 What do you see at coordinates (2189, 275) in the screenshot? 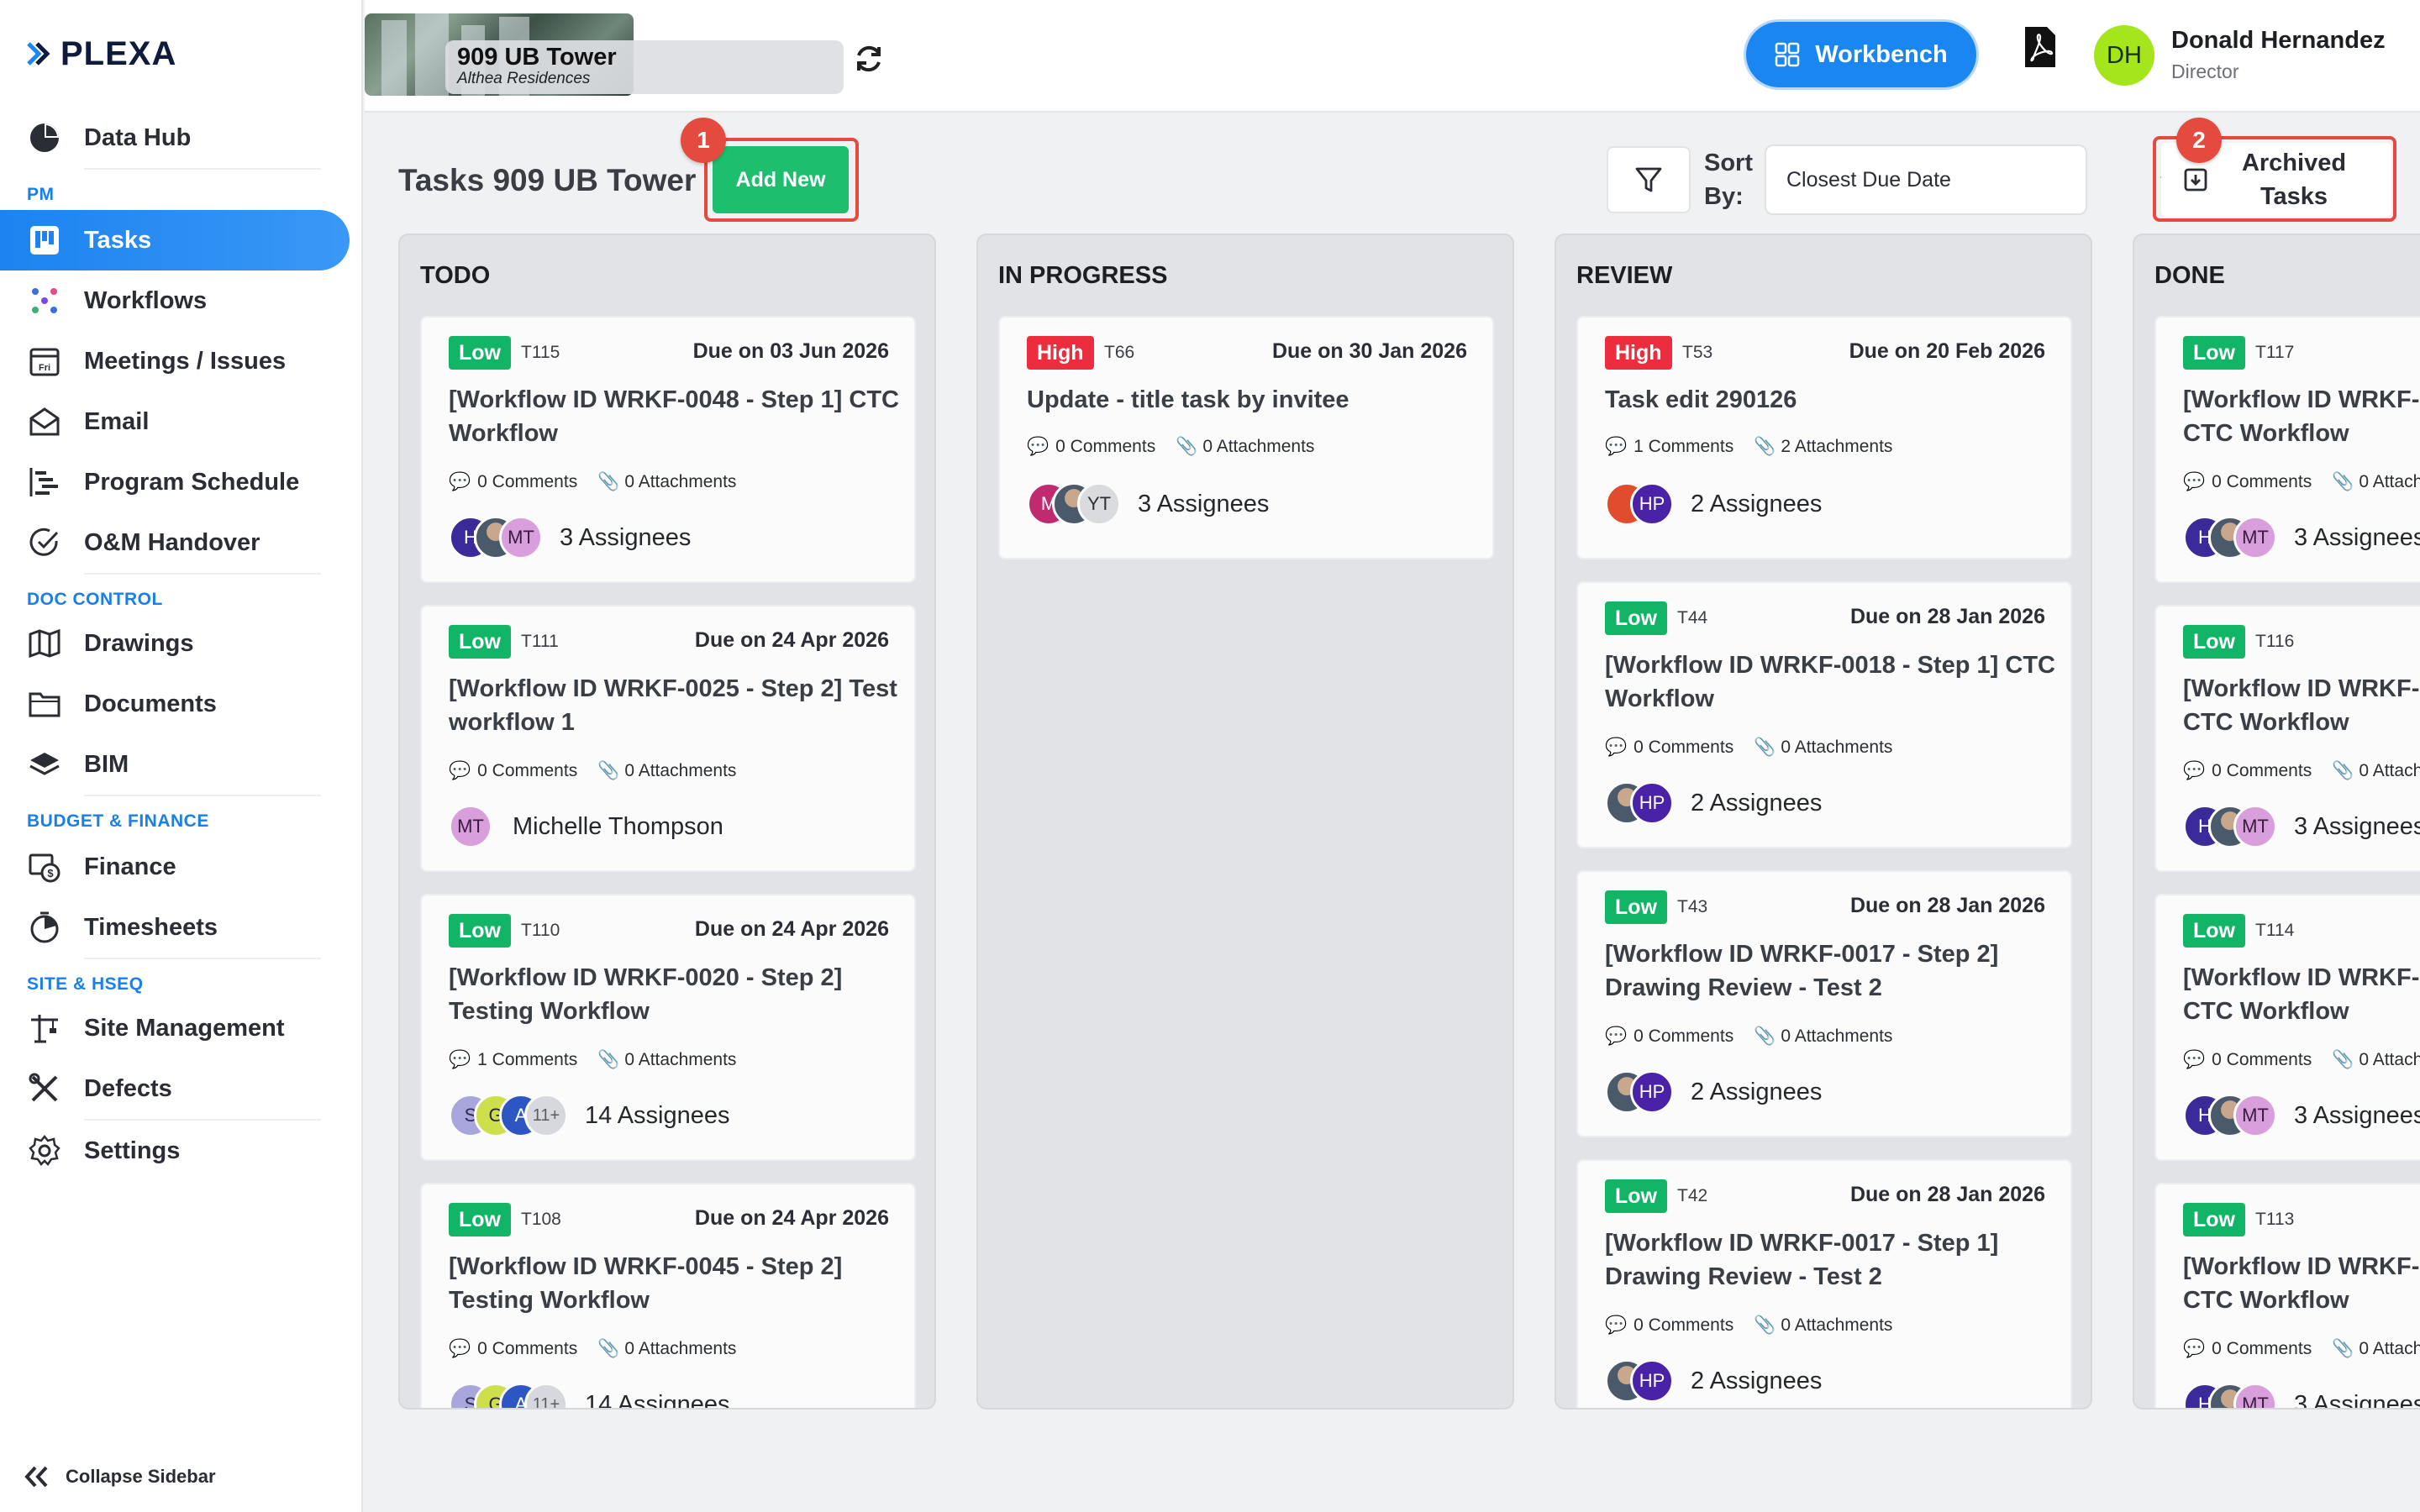
I see `column-title: DONE` at bounding box center [2189, 275].